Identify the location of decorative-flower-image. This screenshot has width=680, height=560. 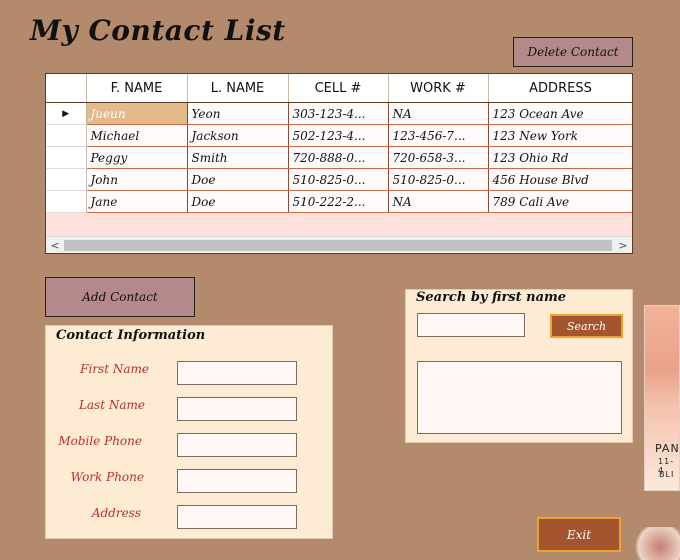
(655, 543).